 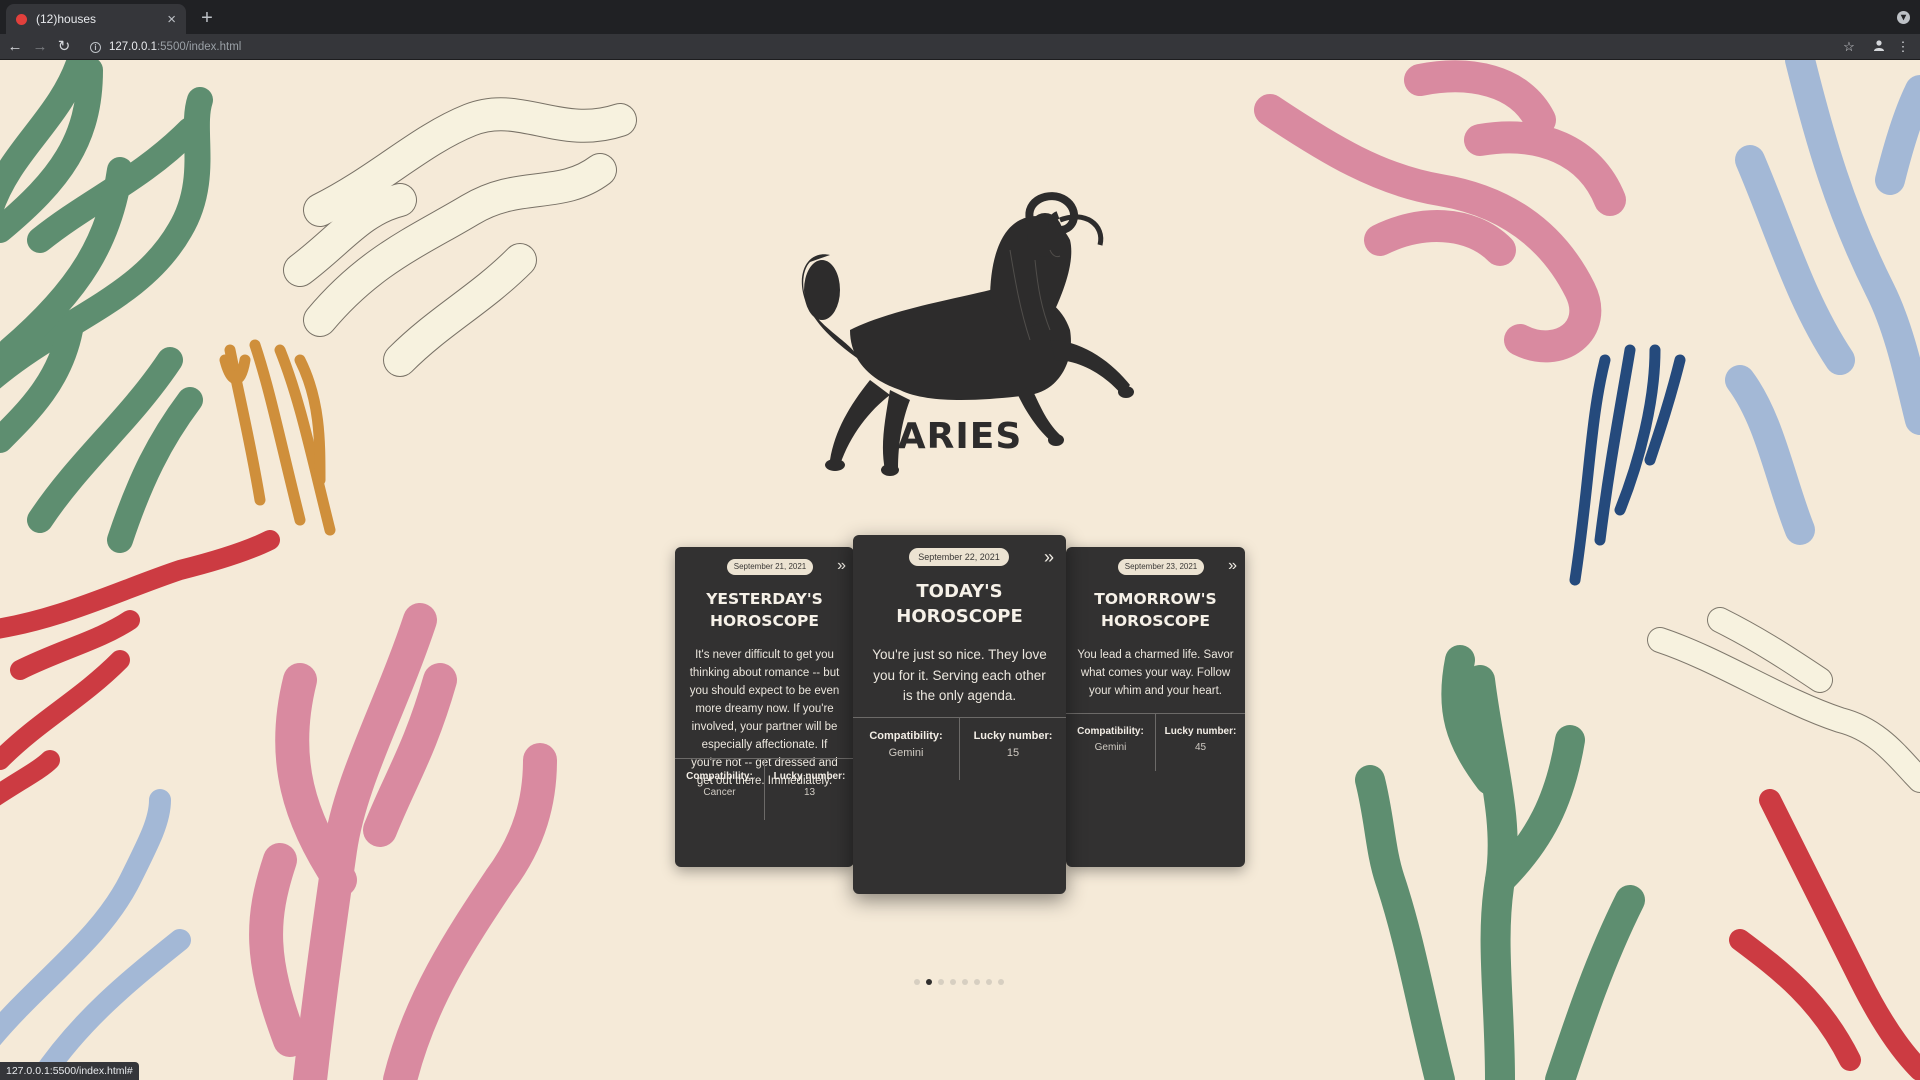 What do you see at coordinates (1012, 749) in the screenshot?
I see `lucky-number-stat: Lucky number: 15` at bounding box center [1012, 749].